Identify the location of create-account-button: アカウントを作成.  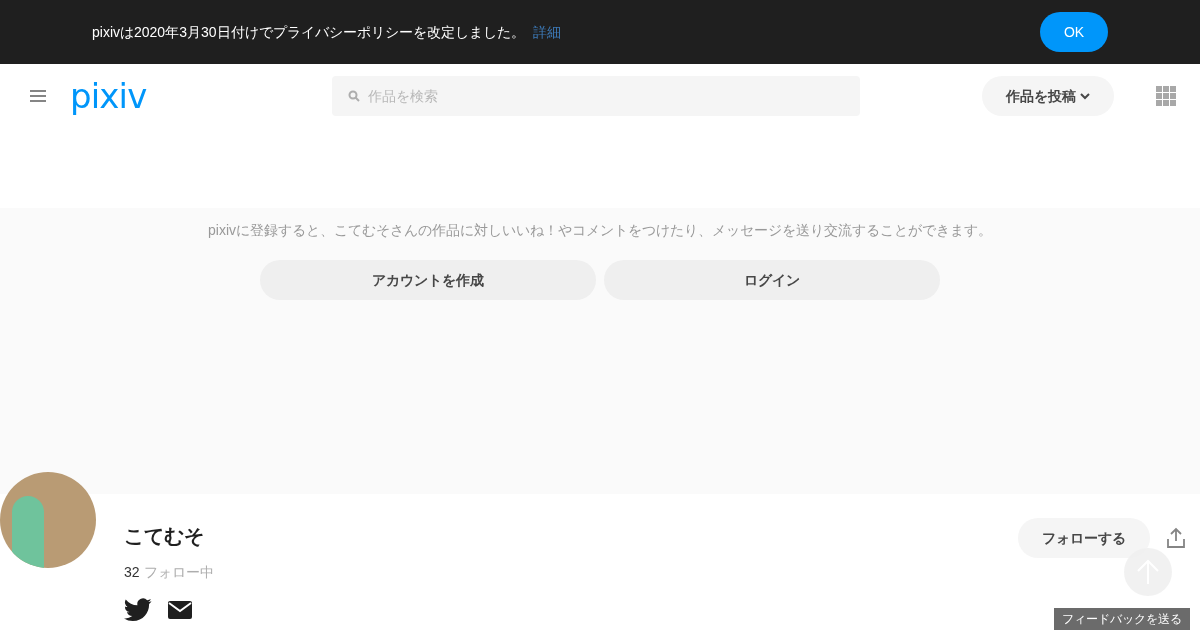
(428, 280).